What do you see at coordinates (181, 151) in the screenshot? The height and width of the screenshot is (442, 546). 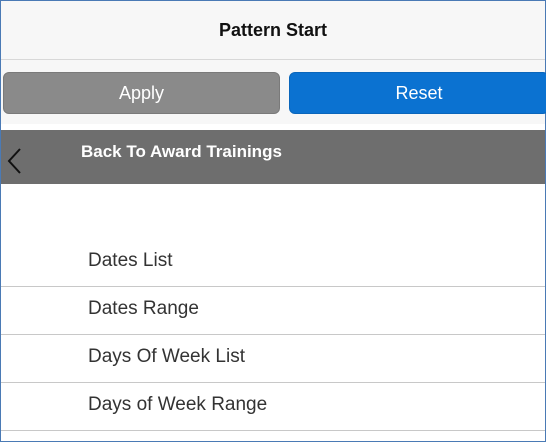 I see `back-label: Back To Award Trainings` at bounding box center [181, 151].